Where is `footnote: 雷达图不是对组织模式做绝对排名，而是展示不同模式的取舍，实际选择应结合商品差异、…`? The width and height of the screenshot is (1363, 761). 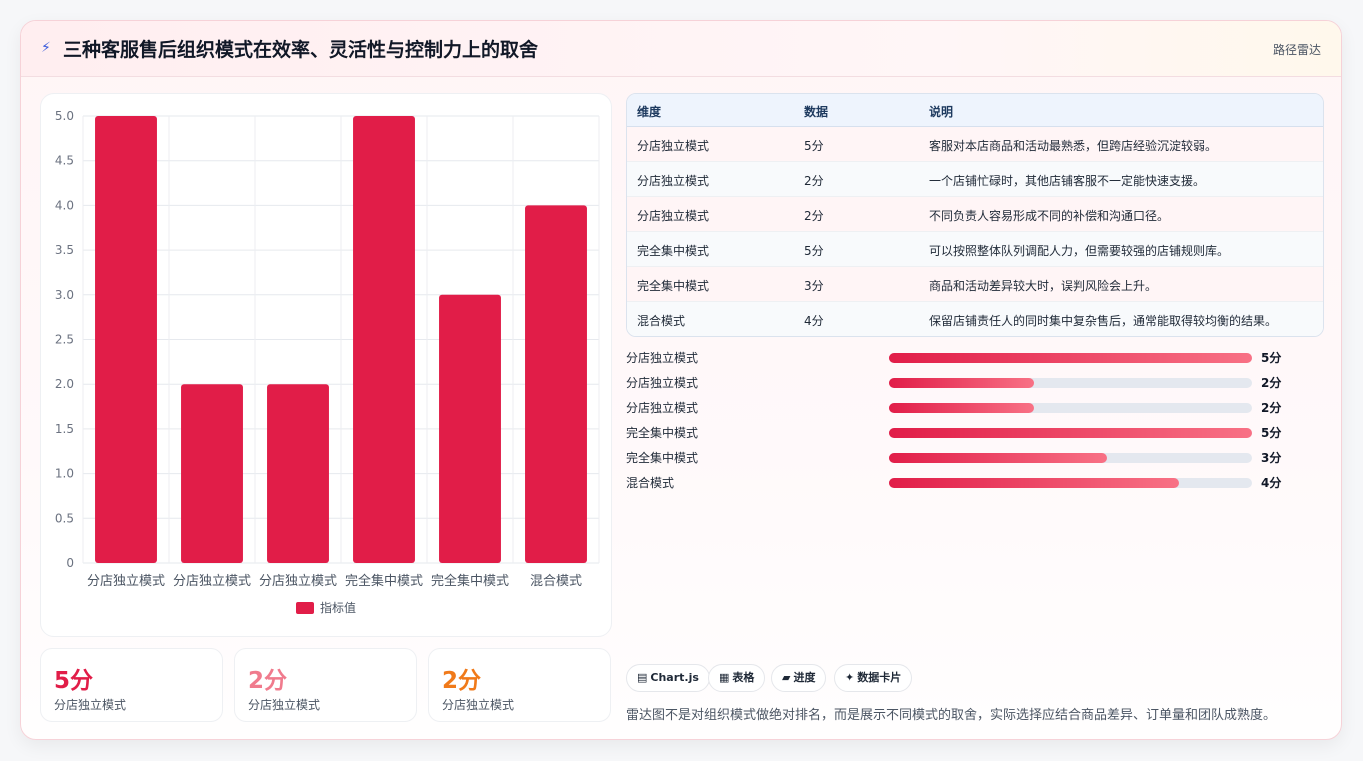 footnote: 雷达图不是对组织模式做绝对排名，而是展示不同模式的取舍，实际选择应结合商品差异、… is located at coordinates (951, 715).